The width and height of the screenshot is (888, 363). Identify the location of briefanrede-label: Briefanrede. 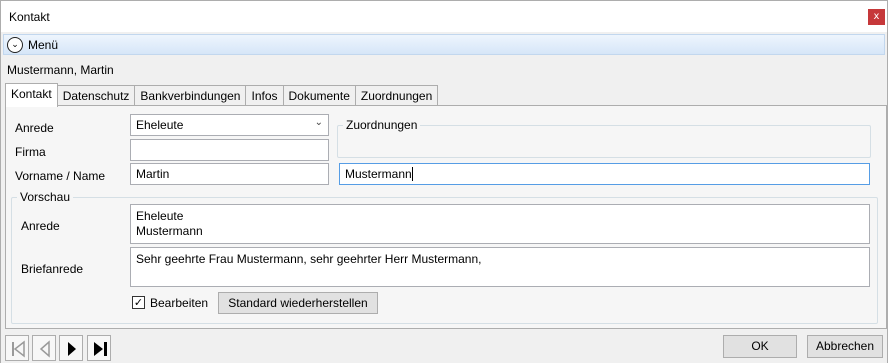
(52, 269).